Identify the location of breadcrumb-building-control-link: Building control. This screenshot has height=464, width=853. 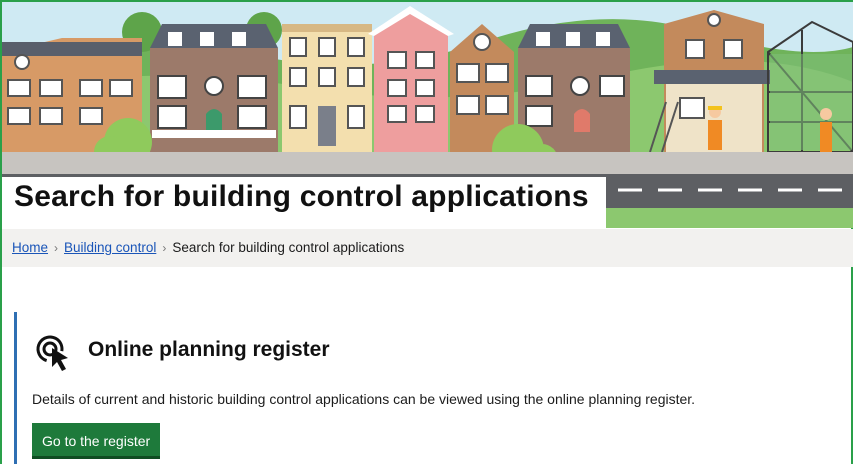
(110, 247).